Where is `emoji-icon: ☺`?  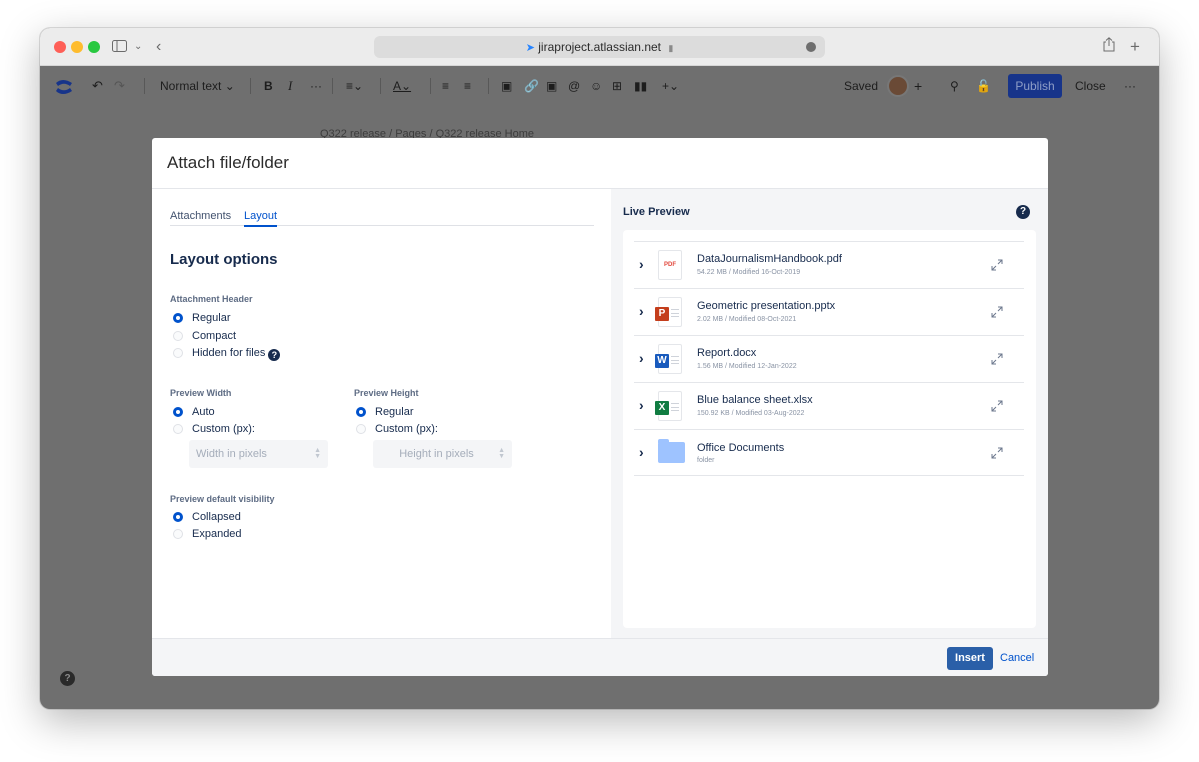 emoji-icon: ☺ is located at coordinates (596, 86).